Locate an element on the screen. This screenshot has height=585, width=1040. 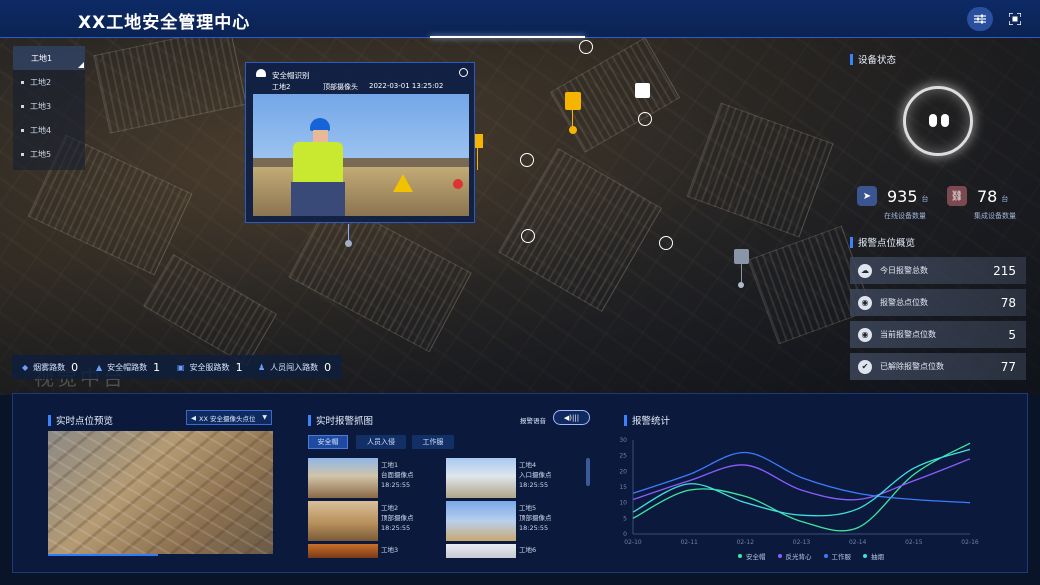
voice-label: 报警语音 is located at coordinates (533, 421).